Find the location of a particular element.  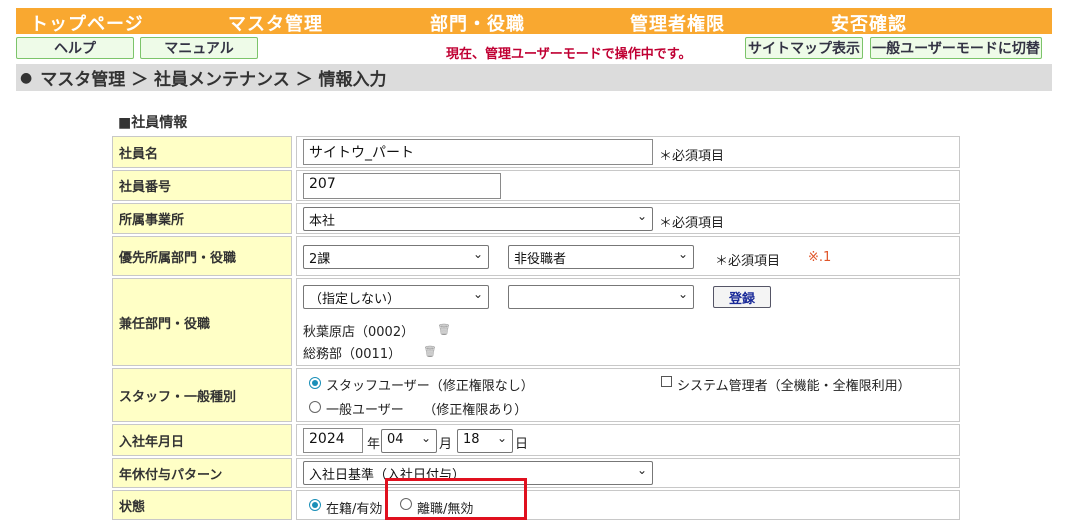

hire-day-value: 18 is located at coordinates (471, 439).